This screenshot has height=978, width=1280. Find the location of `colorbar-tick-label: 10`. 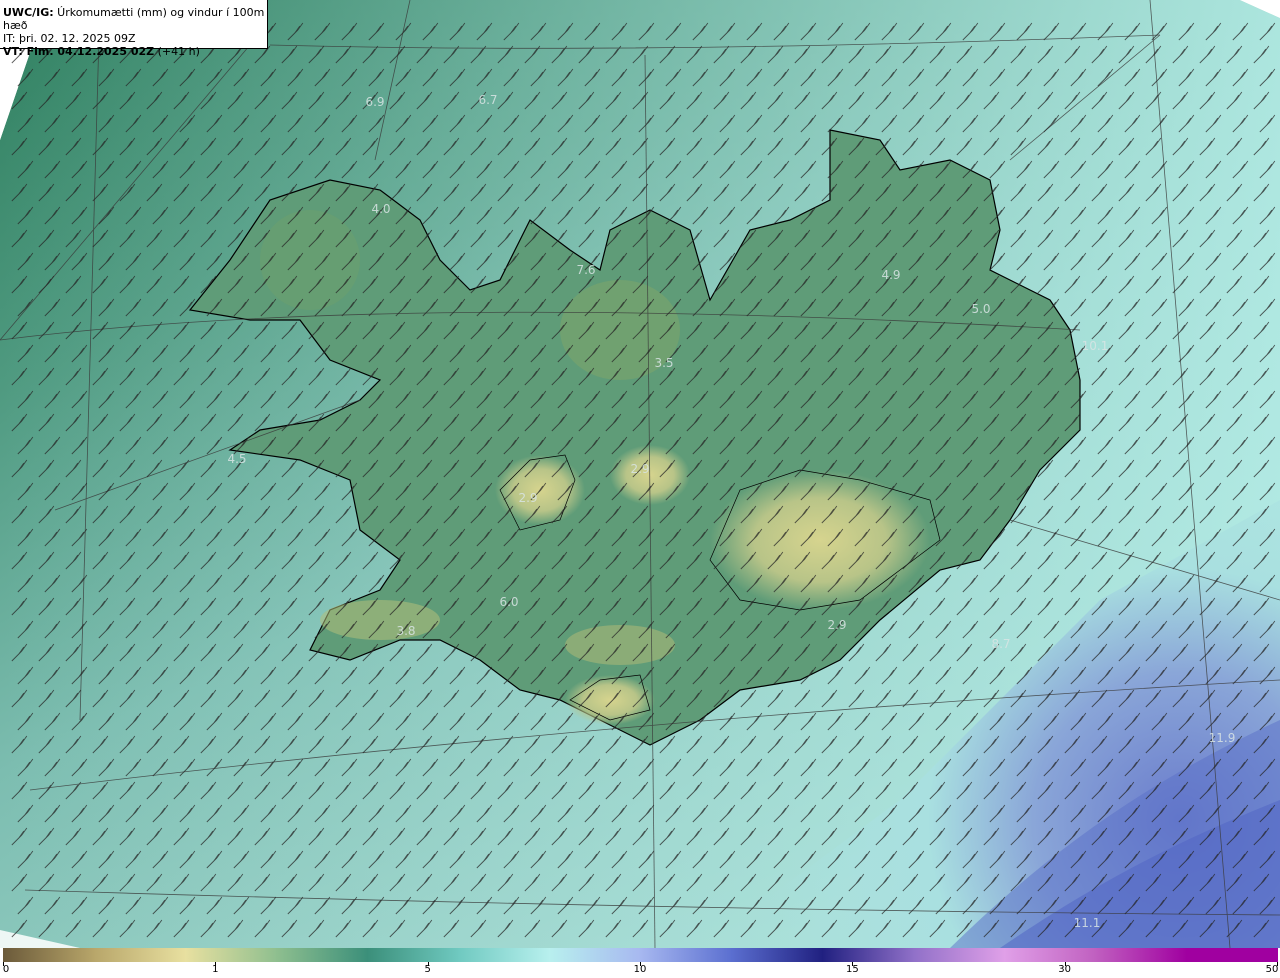

colorbar-tick-label: 10 is located at coordinates (640, 969).